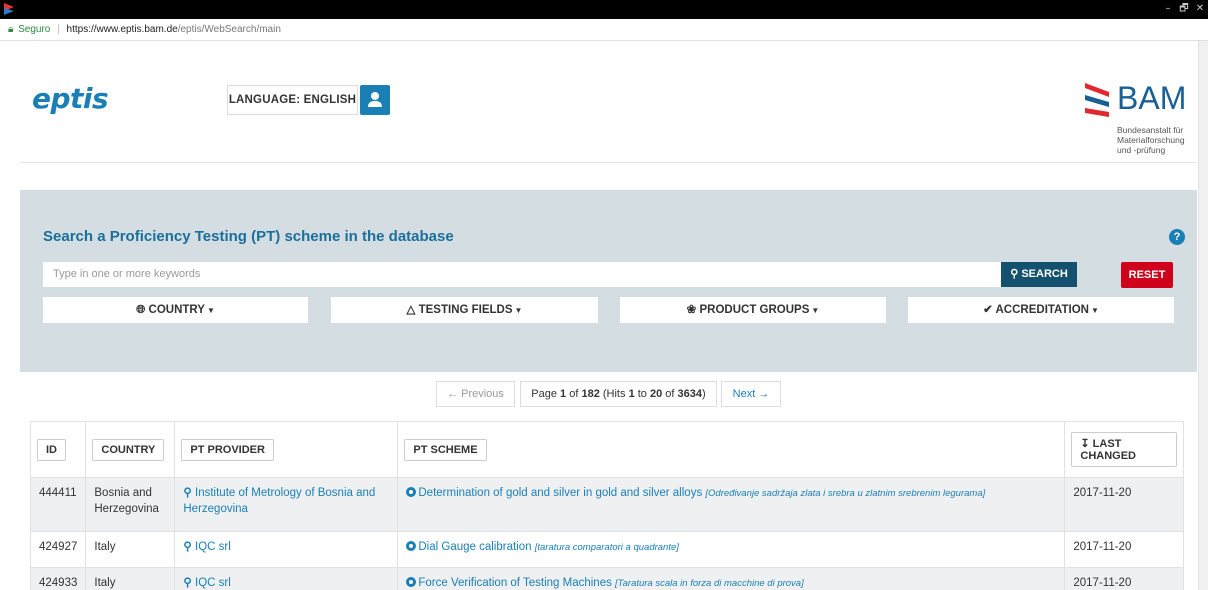 Image resolution: width=1208 pixels, height=590 pixels. I want to click on help-icon: ?, so click(1177, 237).